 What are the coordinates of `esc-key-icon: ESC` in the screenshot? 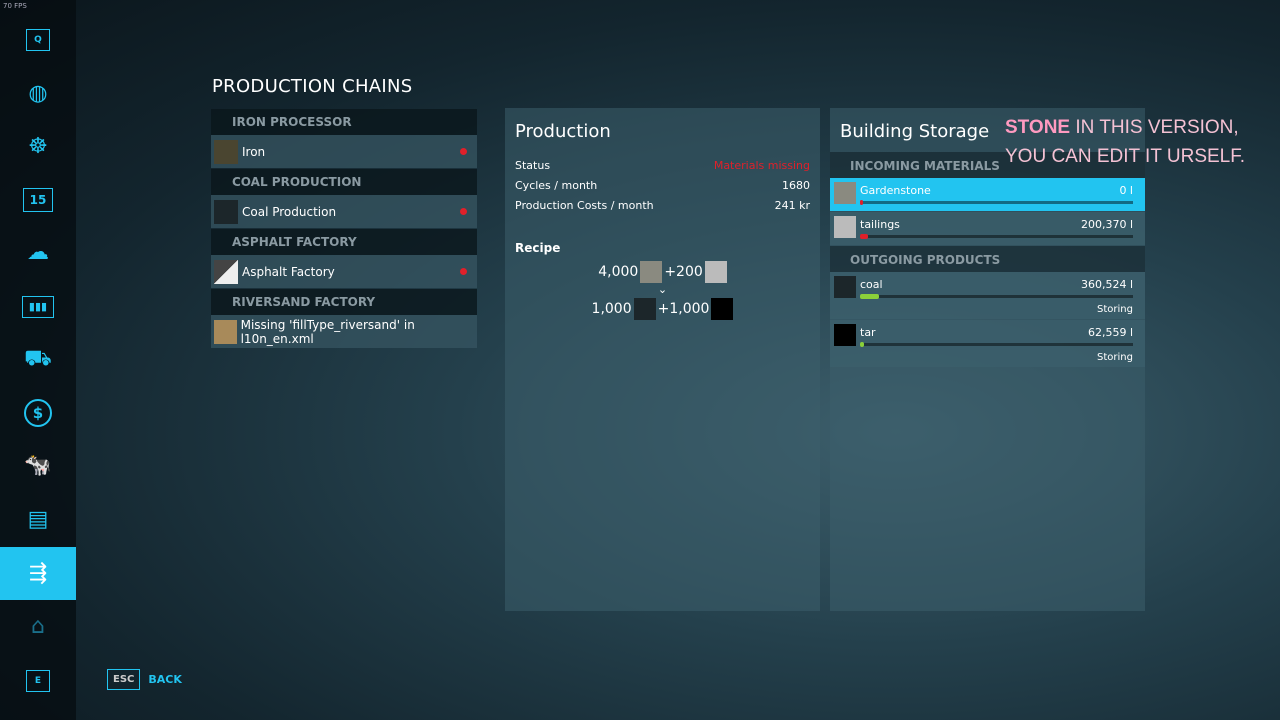 It's located at (124, 679).